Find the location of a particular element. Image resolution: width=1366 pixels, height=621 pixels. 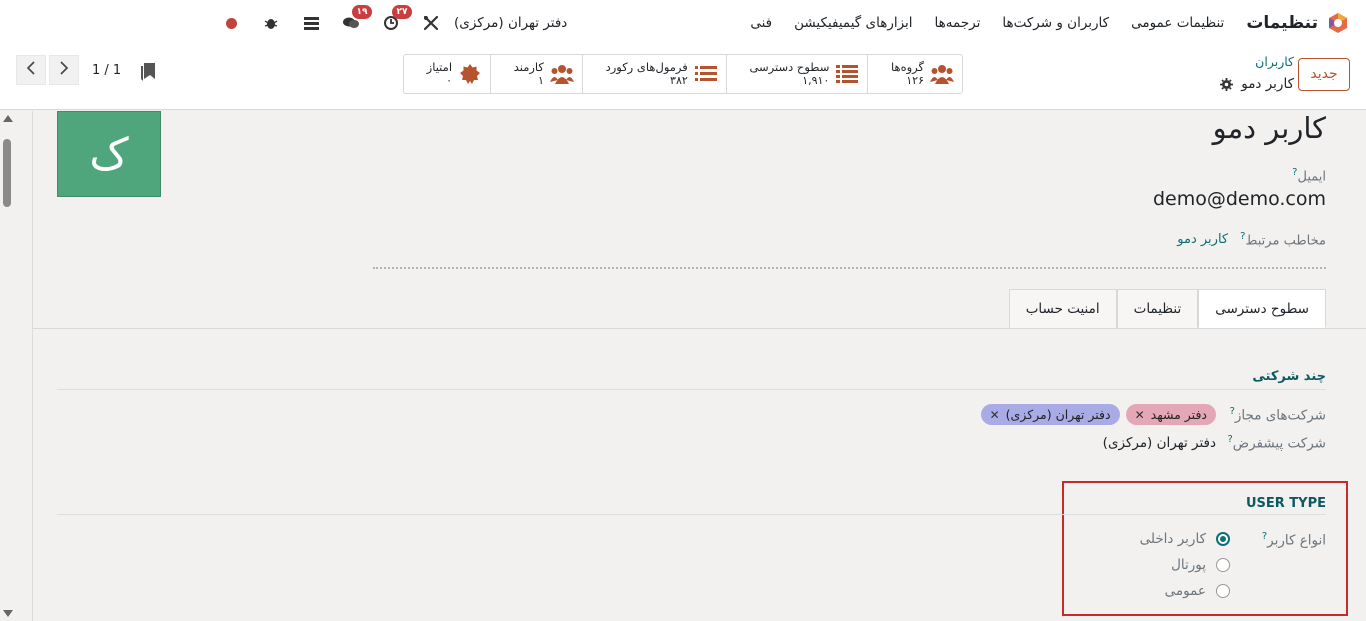

radio-label: کاربر داخلی is located at coordinates (1172, 539).